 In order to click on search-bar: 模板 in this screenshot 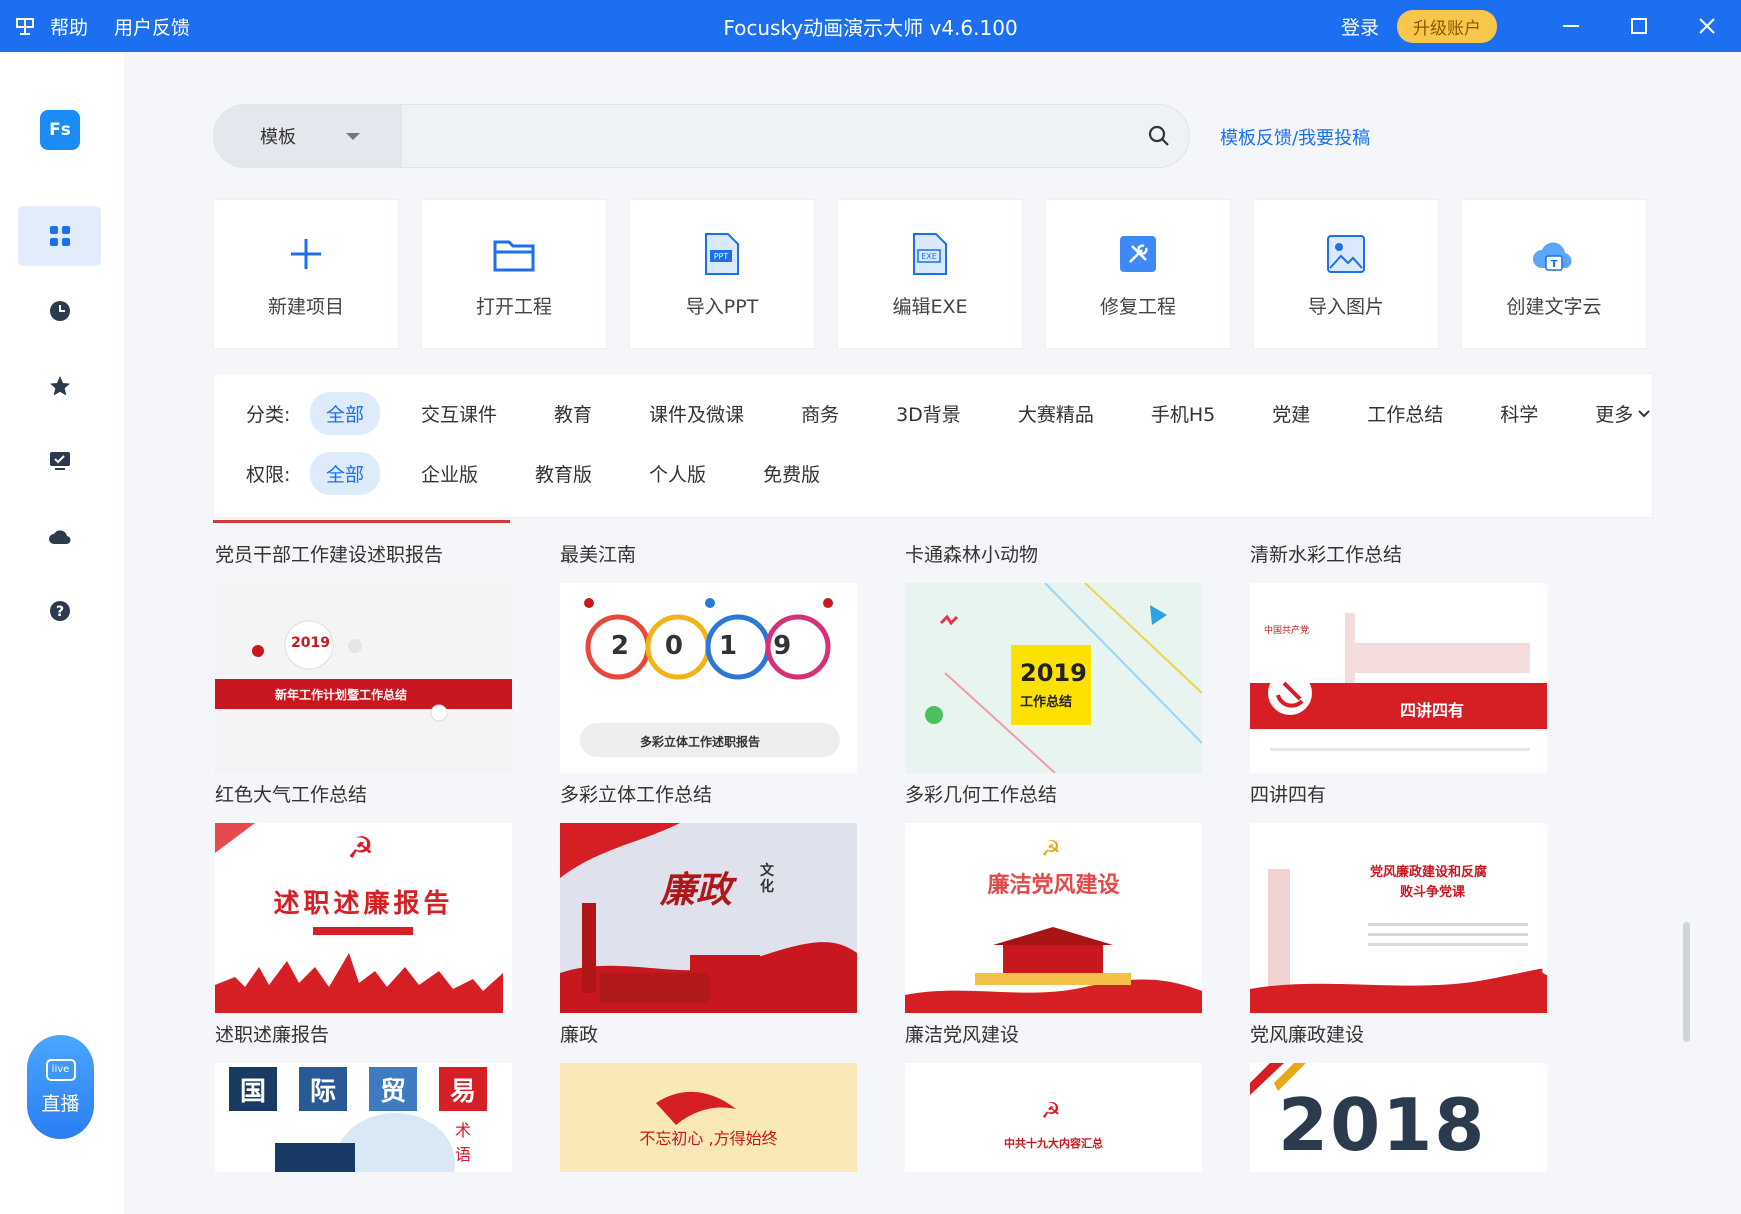, I will do `click(701, 136)`.